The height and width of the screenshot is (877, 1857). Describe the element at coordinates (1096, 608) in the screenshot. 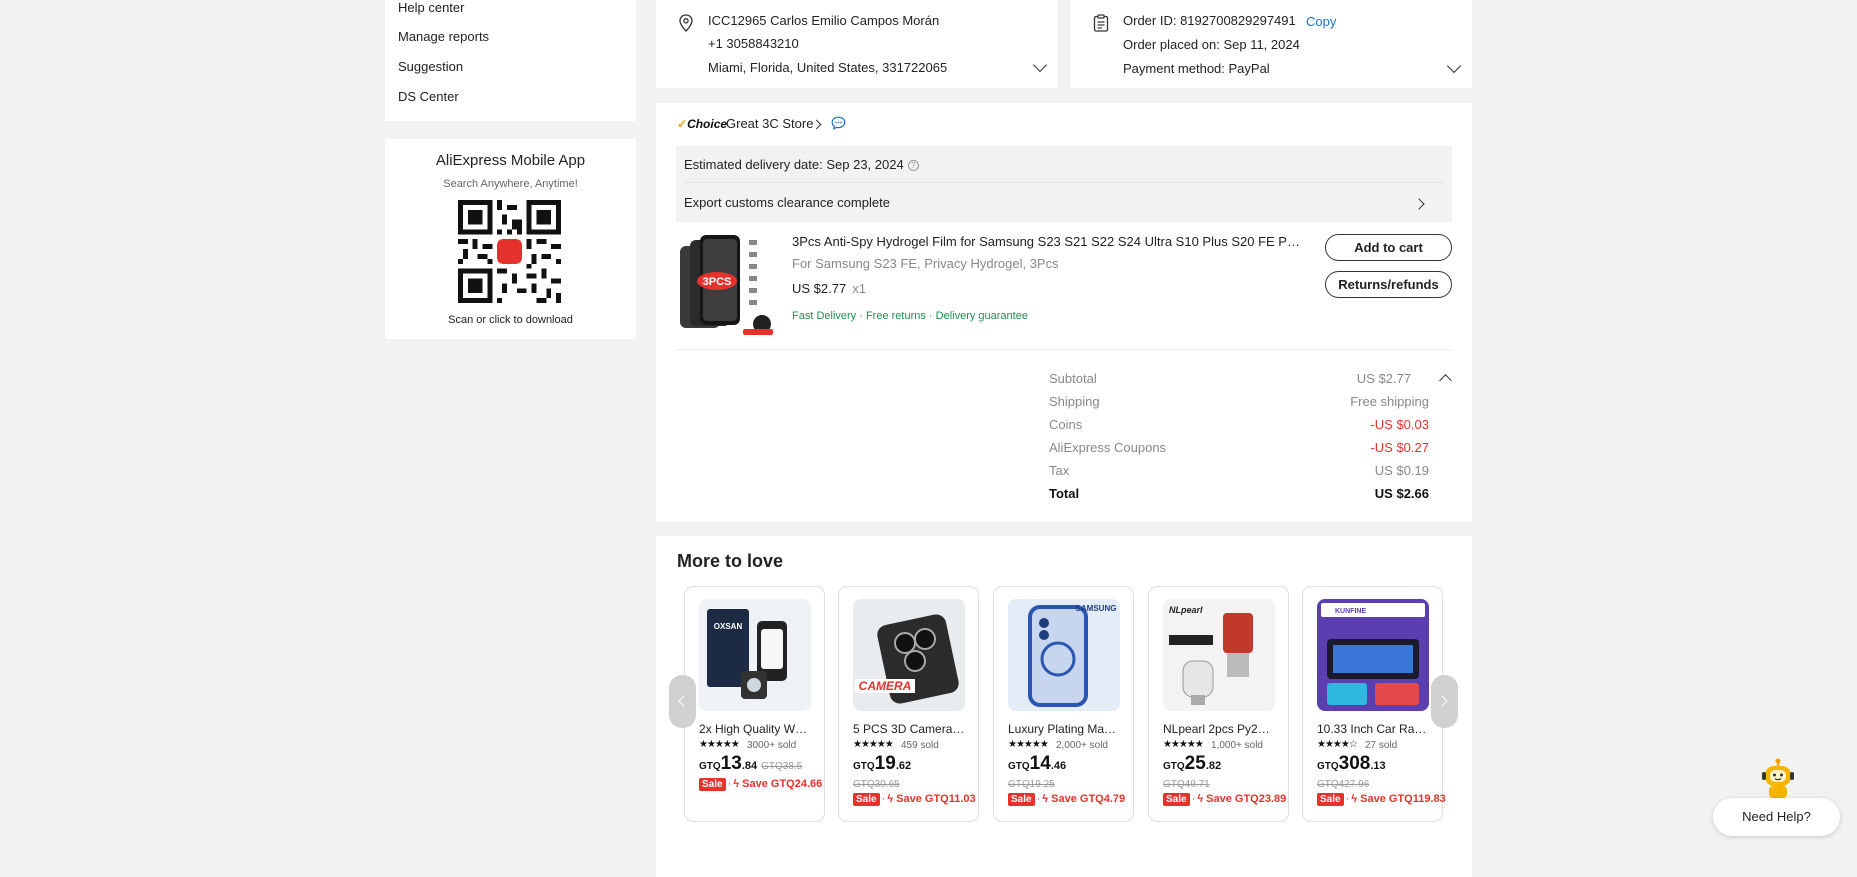

I see `svg-text: SAMSUNG` at that location.